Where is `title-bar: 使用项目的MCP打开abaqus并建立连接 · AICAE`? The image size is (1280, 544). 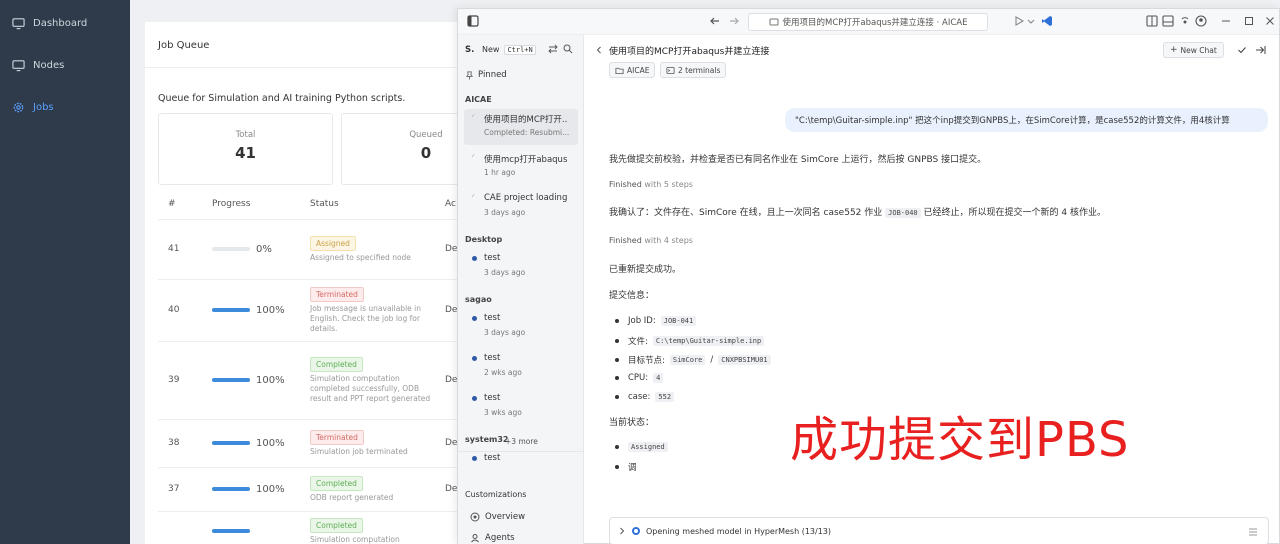 title-bar: 使用项目的MCP打开abaqus并建立连接 · AICAE is located at coordinates (868, 22).